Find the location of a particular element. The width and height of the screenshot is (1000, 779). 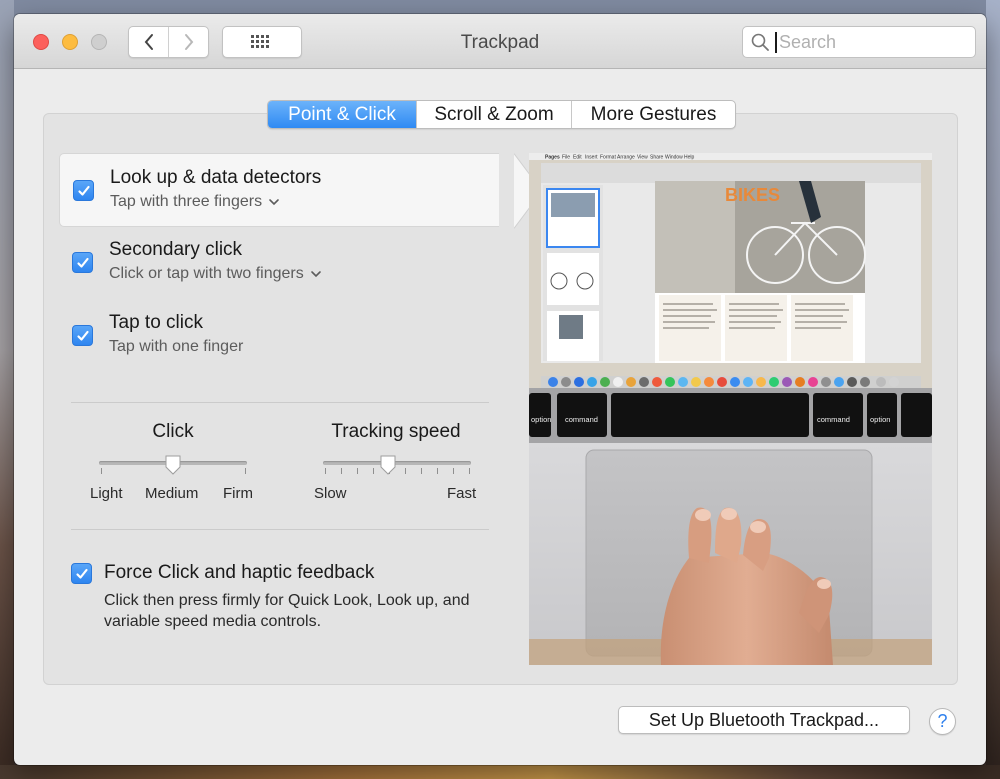

search-icon is located at coordinates (760, 42).